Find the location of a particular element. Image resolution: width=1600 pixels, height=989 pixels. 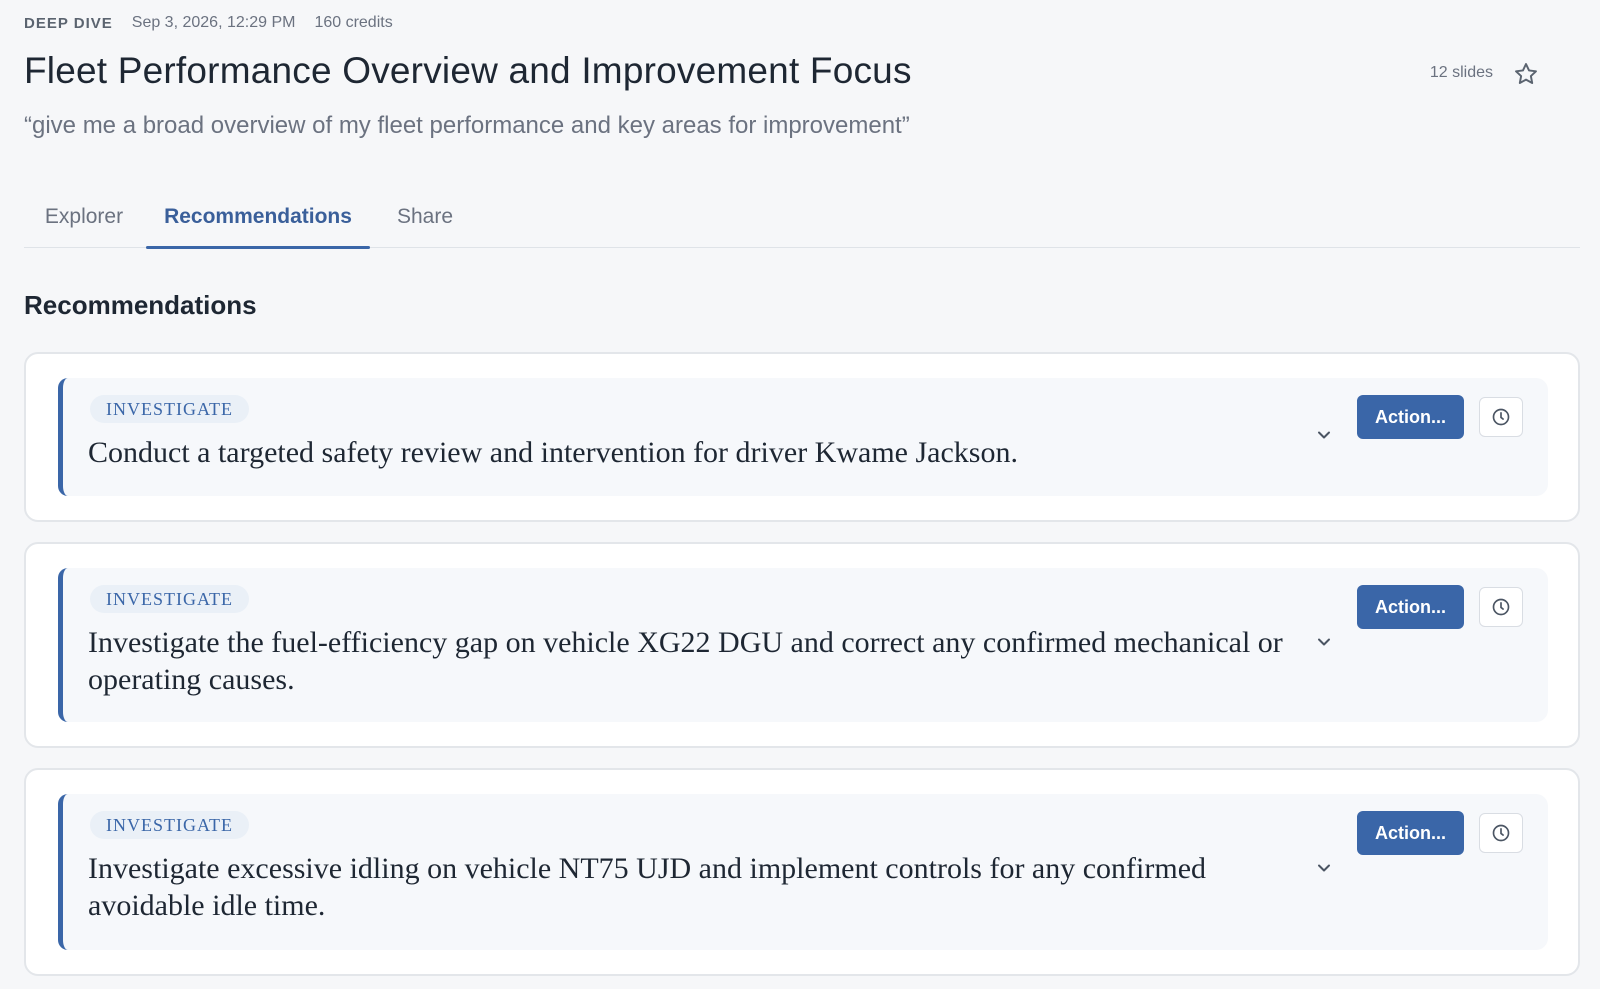

star-icon is located at coordinates (1526, 73).